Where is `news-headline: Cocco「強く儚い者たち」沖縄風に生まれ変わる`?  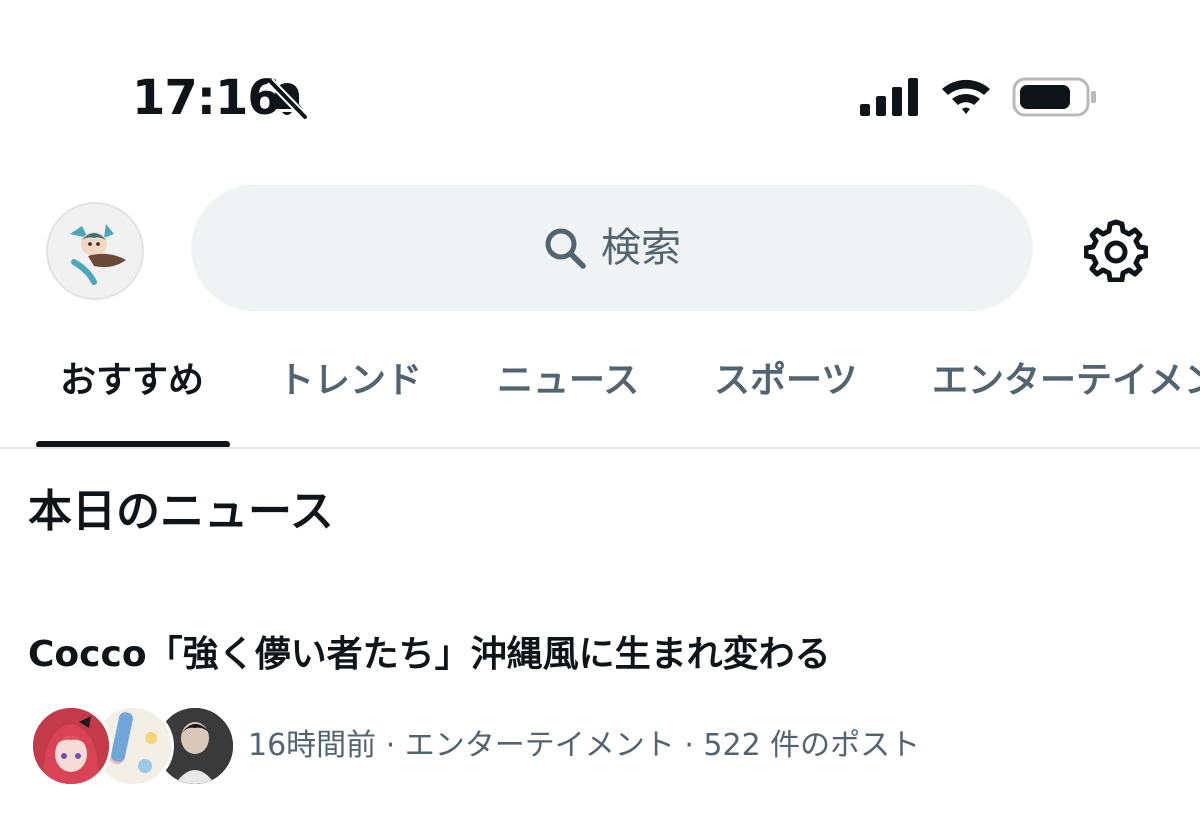
news-headline: Cocco「強く儚い者たち」沖縄風に生まれ変わる is located at coordinates (608, 655).